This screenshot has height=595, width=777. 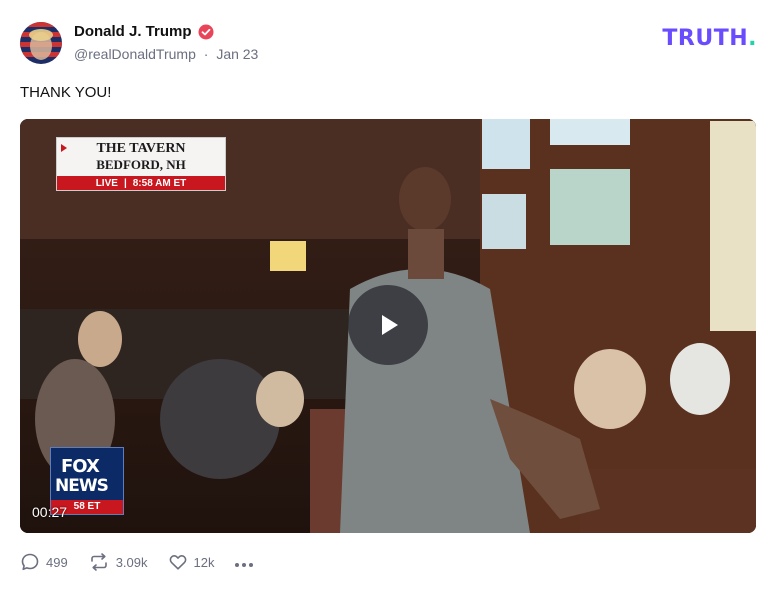 What do you see at coordinates (30, 562) in the screenshot?
I see `speech-bubble-icon` at bounding box center [30, 562].